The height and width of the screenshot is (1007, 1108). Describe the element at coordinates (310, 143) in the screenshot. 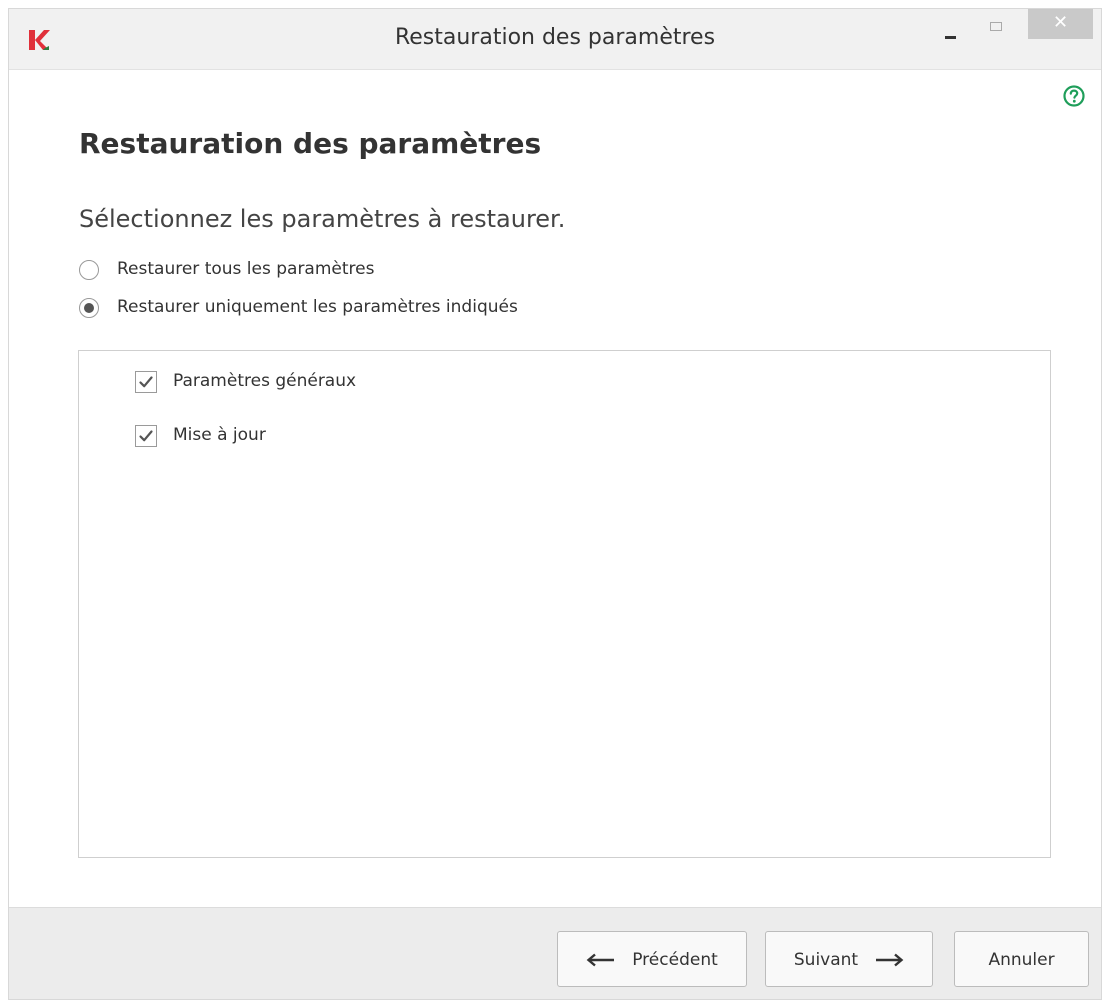

I see `page-title: Restauration des paramètres` at that location.